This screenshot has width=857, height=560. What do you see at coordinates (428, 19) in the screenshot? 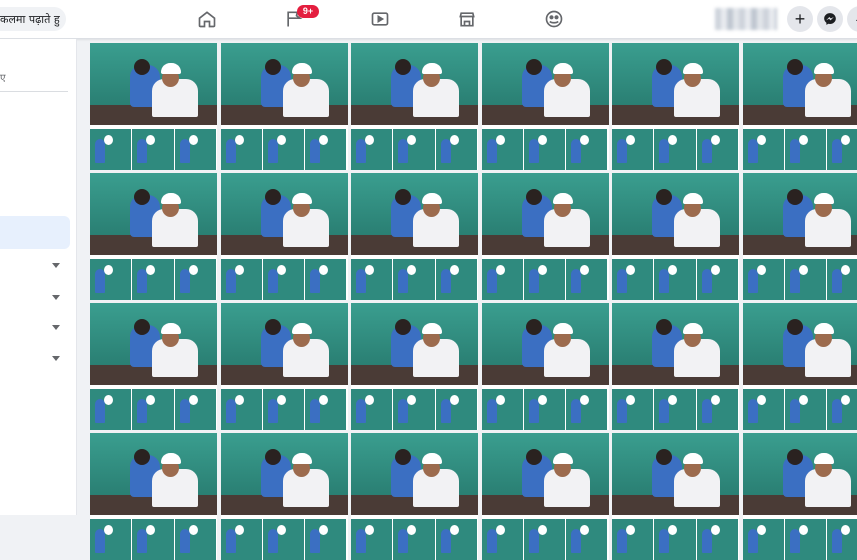
I see `top-navigation-bar: कलमा पढ़ाते हु 9+ +` at bounding box center [428, 19].